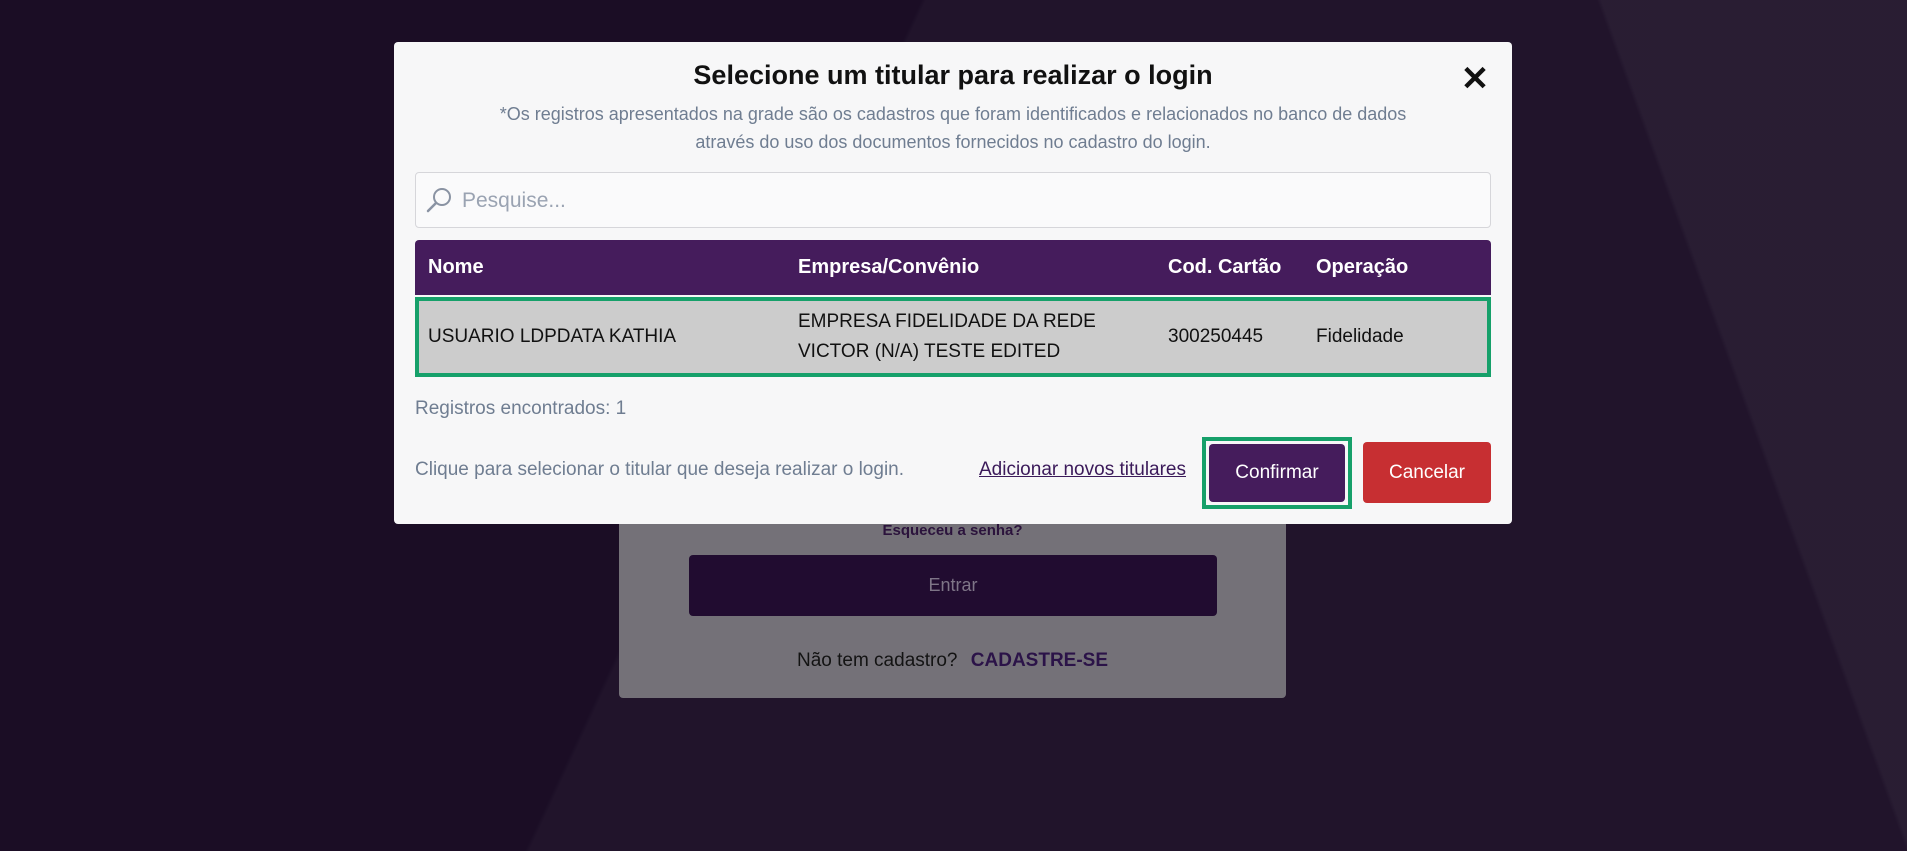  Describe the element at coordinates (889, 267) in the screenshot. I see `header-empresa: Empresa/Convênio` at that location.